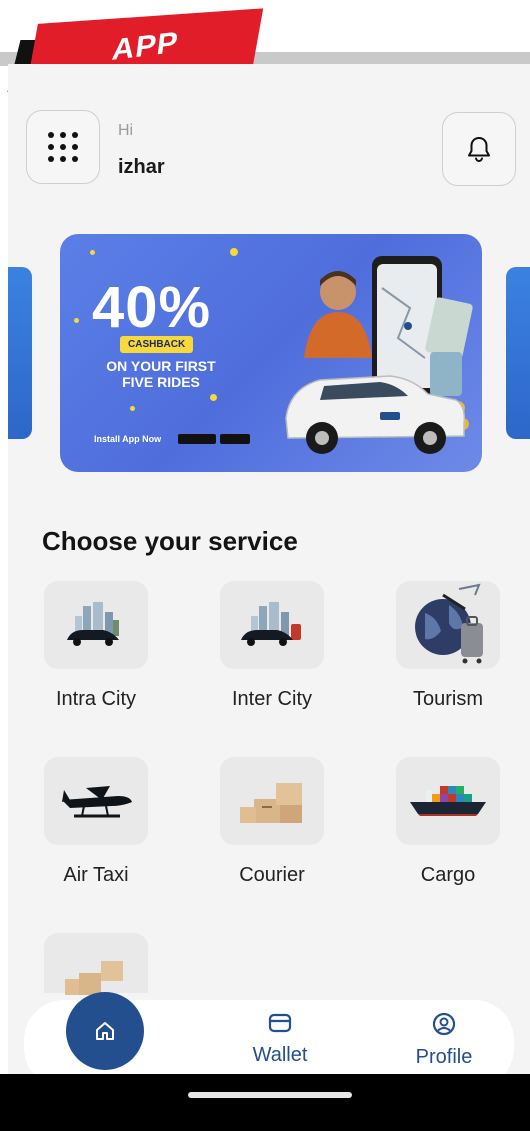 This screenshot has height=1131, width=530. Describe the element at coordinates (379, 355) in the screenshot. I see `promo-illustration` at that location.